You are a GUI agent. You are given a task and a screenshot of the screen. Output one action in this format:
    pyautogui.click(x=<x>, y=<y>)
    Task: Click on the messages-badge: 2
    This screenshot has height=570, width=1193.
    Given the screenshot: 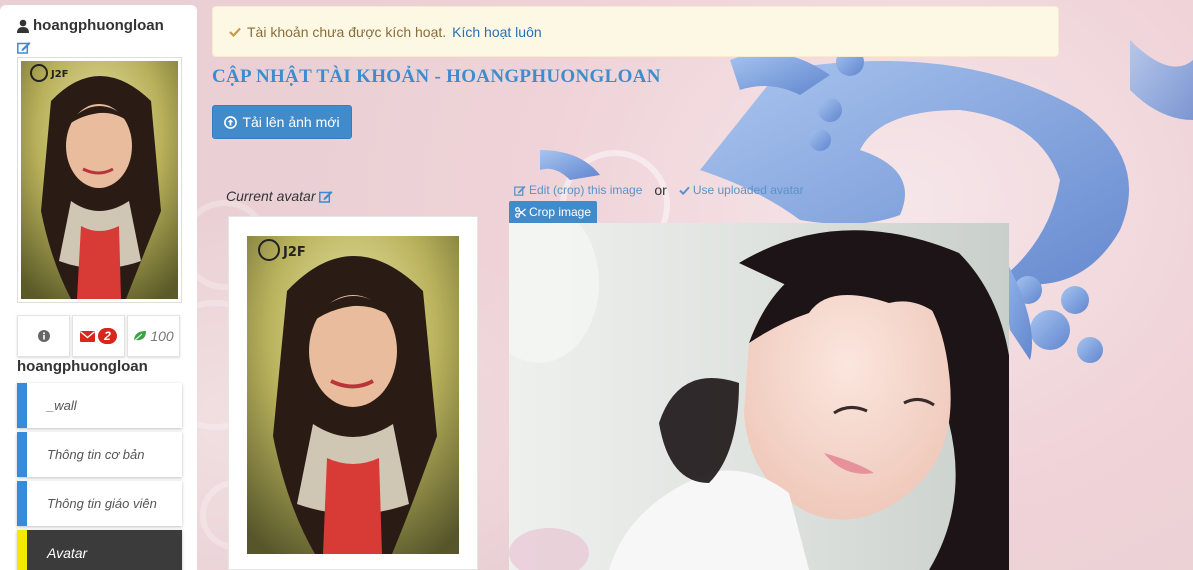 What is the action you would take?
    pyautogui.click(x=107, y=336)
    